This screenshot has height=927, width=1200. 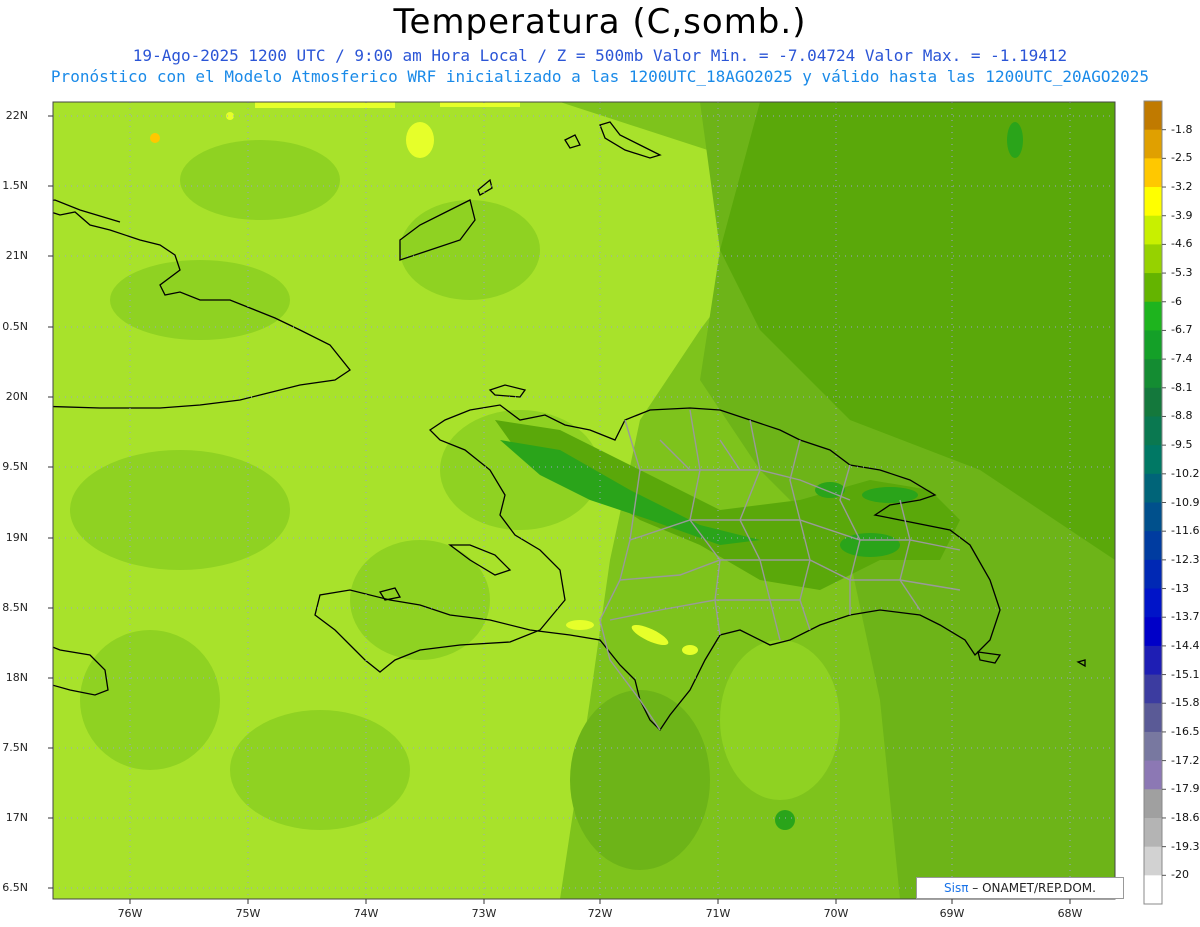 I want to click on pi-symbol: π, so click(x=965, y=888).